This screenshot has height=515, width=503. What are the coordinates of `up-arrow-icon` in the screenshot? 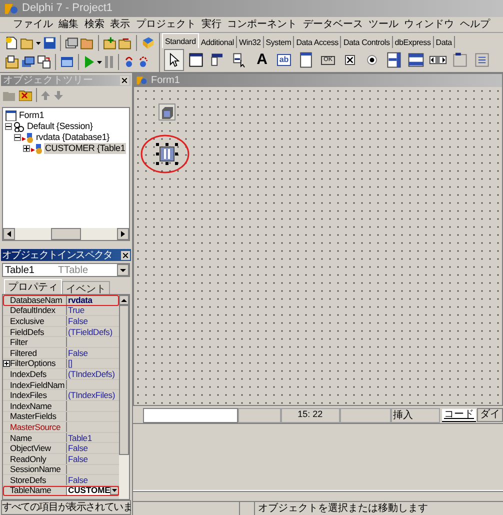 It's located at (124, 300).